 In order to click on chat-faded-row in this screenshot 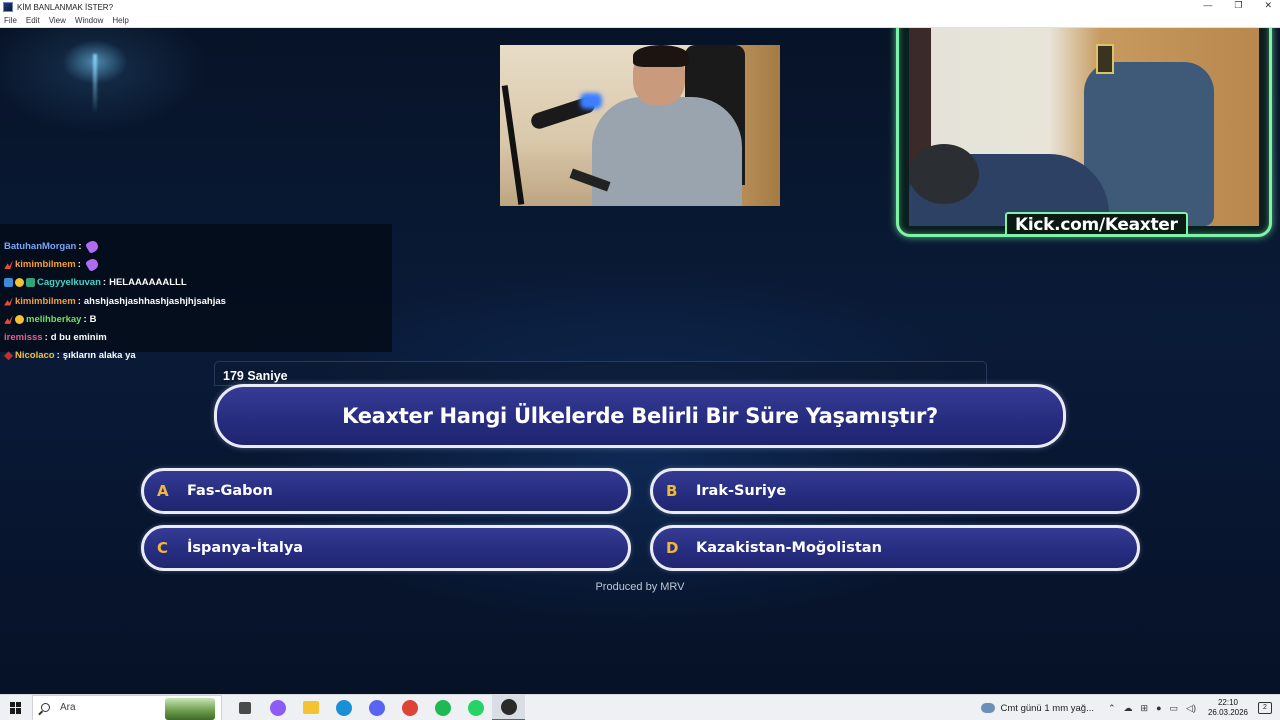, I will do `click(196, 231)`.